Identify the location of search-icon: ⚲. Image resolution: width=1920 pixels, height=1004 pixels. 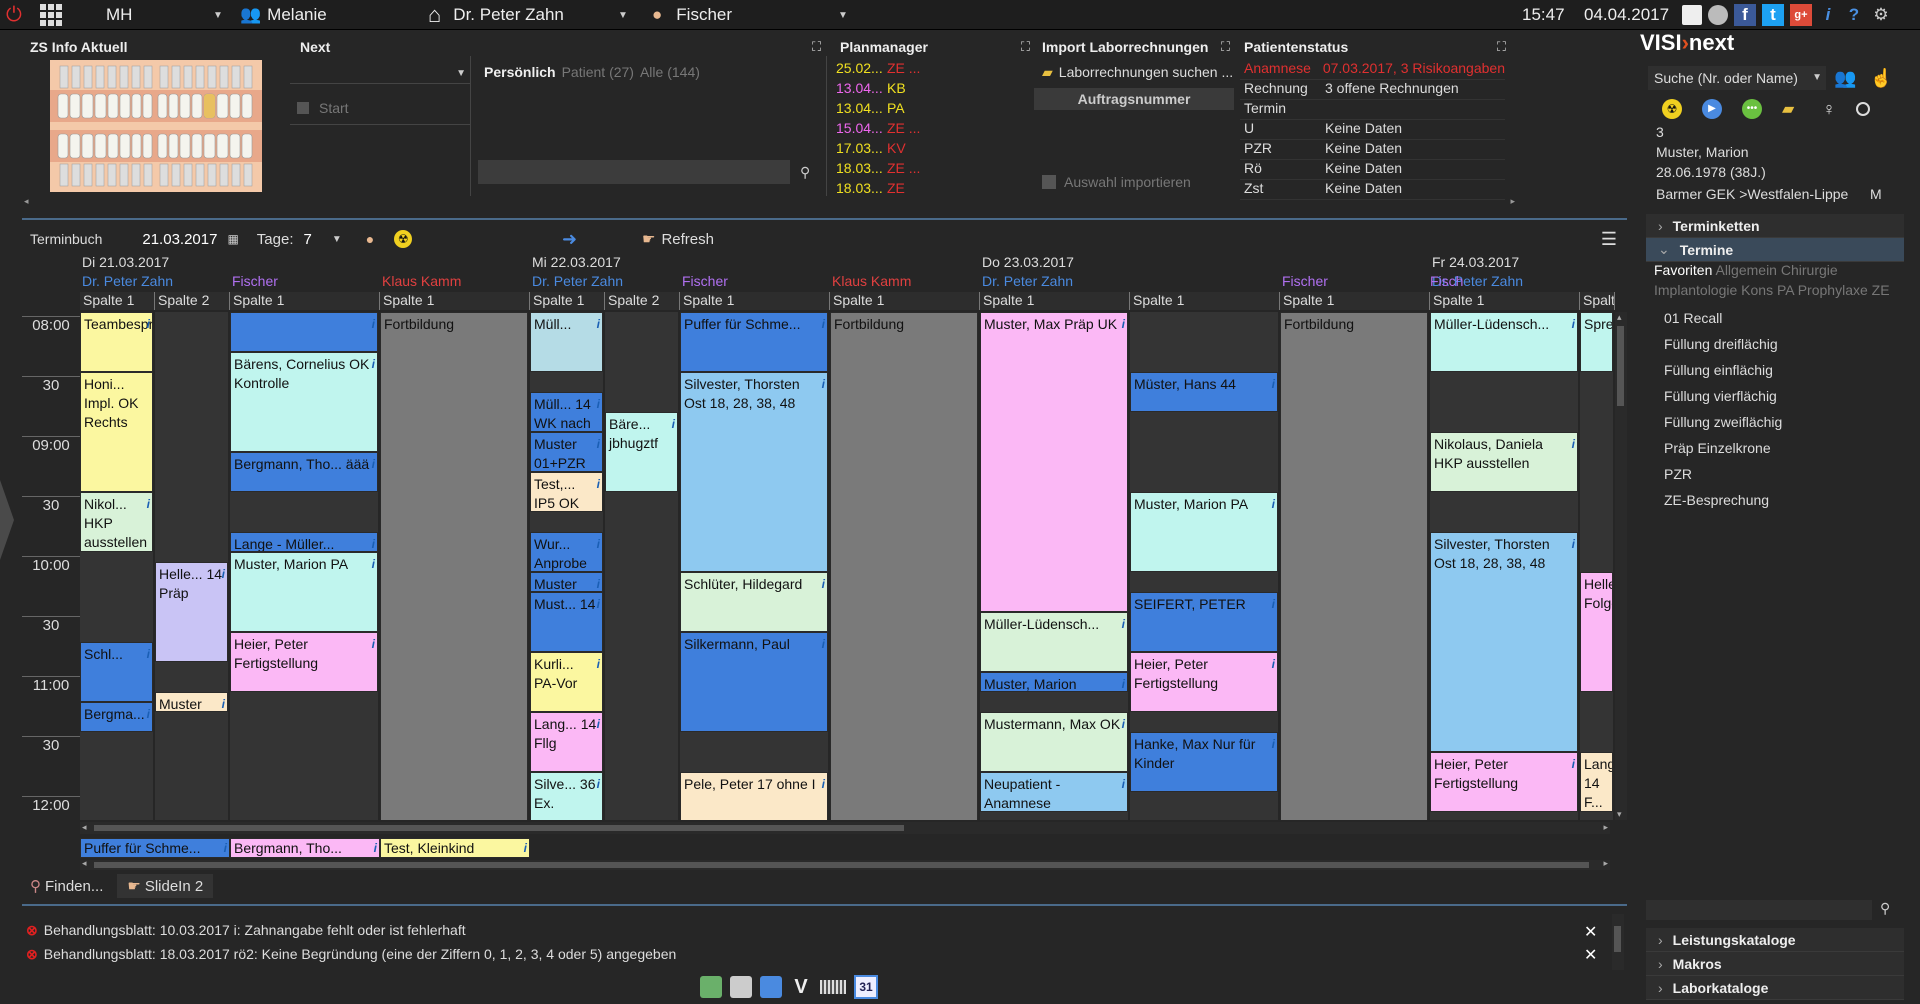
(1885, 908).